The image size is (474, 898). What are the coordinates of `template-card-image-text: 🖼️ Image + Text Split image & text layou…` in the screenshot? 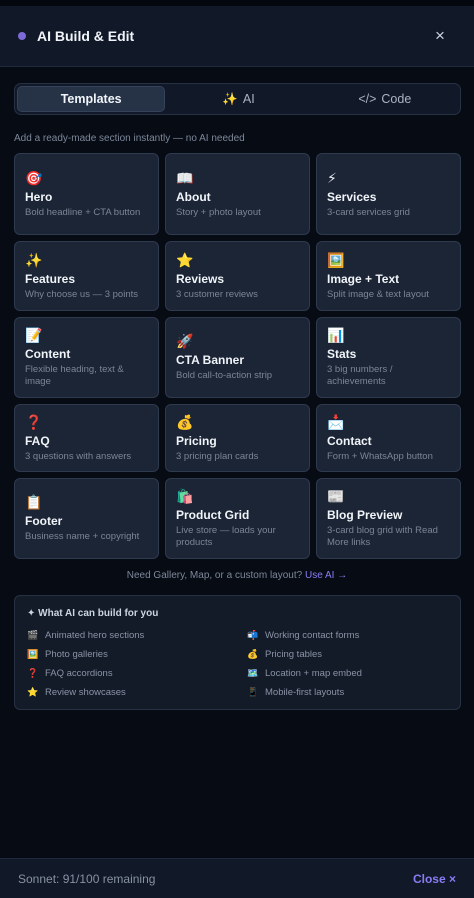 It's located at (388, 276).